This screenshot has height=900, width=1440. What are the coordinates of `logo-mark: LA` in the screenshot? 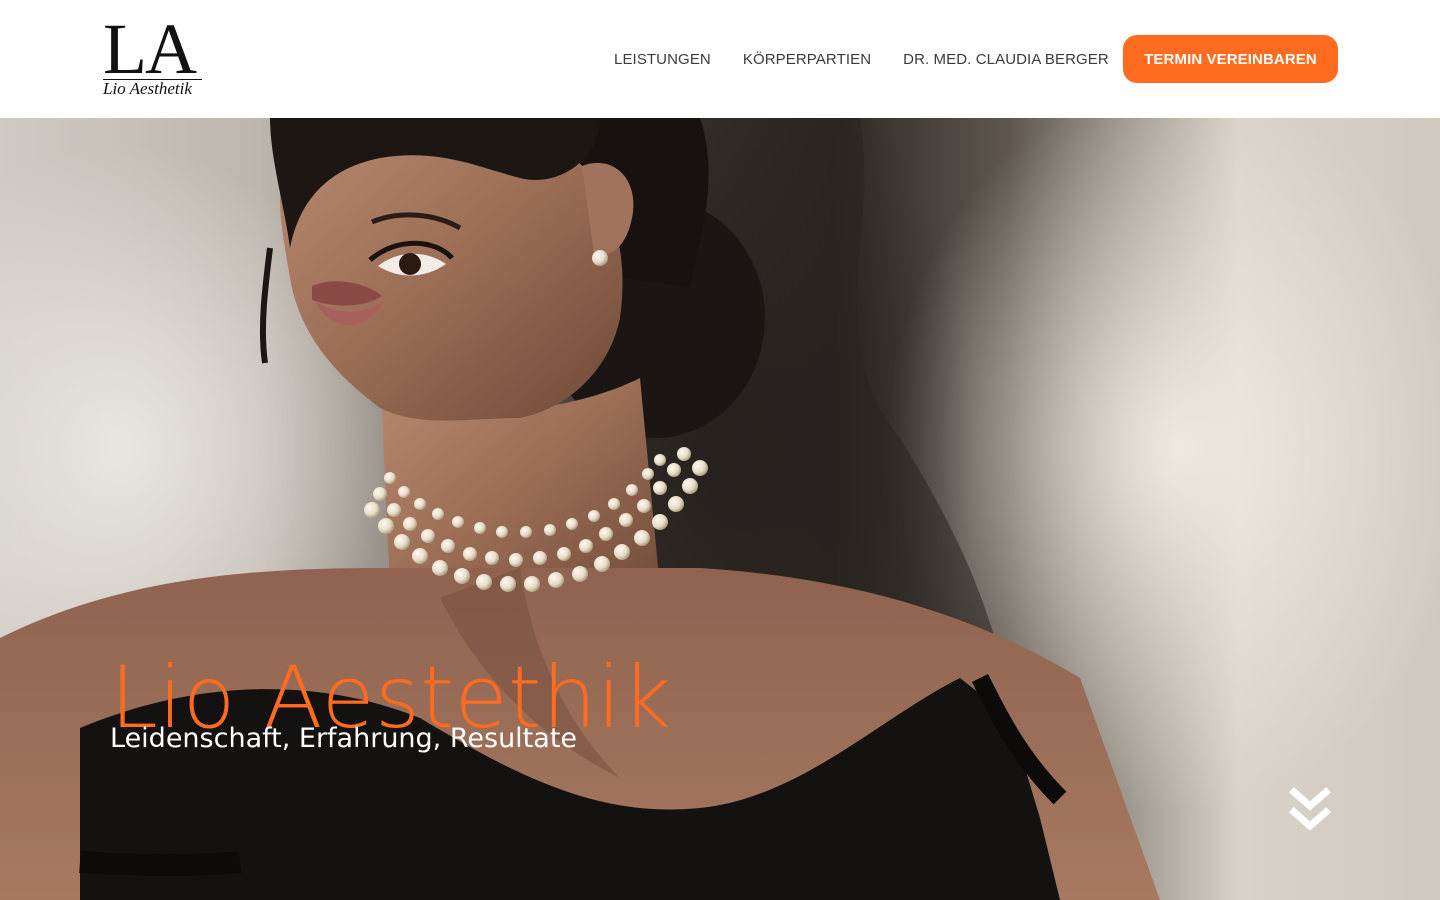 It's located at (150, 49).